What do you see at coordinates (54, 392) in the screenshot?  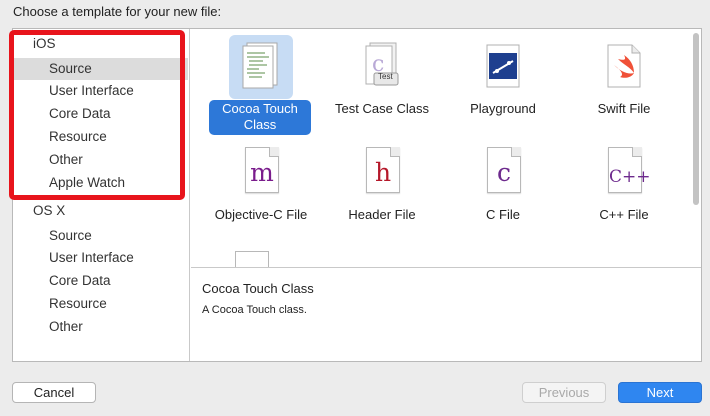 I see `cancel-button: Cancel` at bounding box center [54, 392].